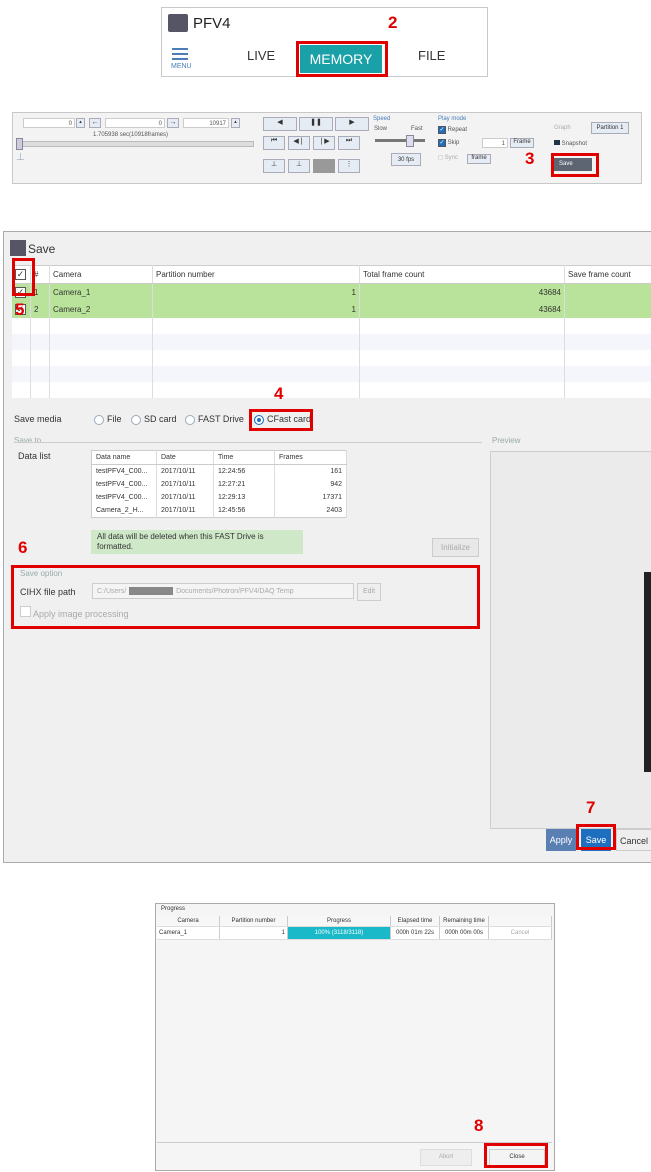  I want to click on end-frame-field: 10917, so click(206, 123).